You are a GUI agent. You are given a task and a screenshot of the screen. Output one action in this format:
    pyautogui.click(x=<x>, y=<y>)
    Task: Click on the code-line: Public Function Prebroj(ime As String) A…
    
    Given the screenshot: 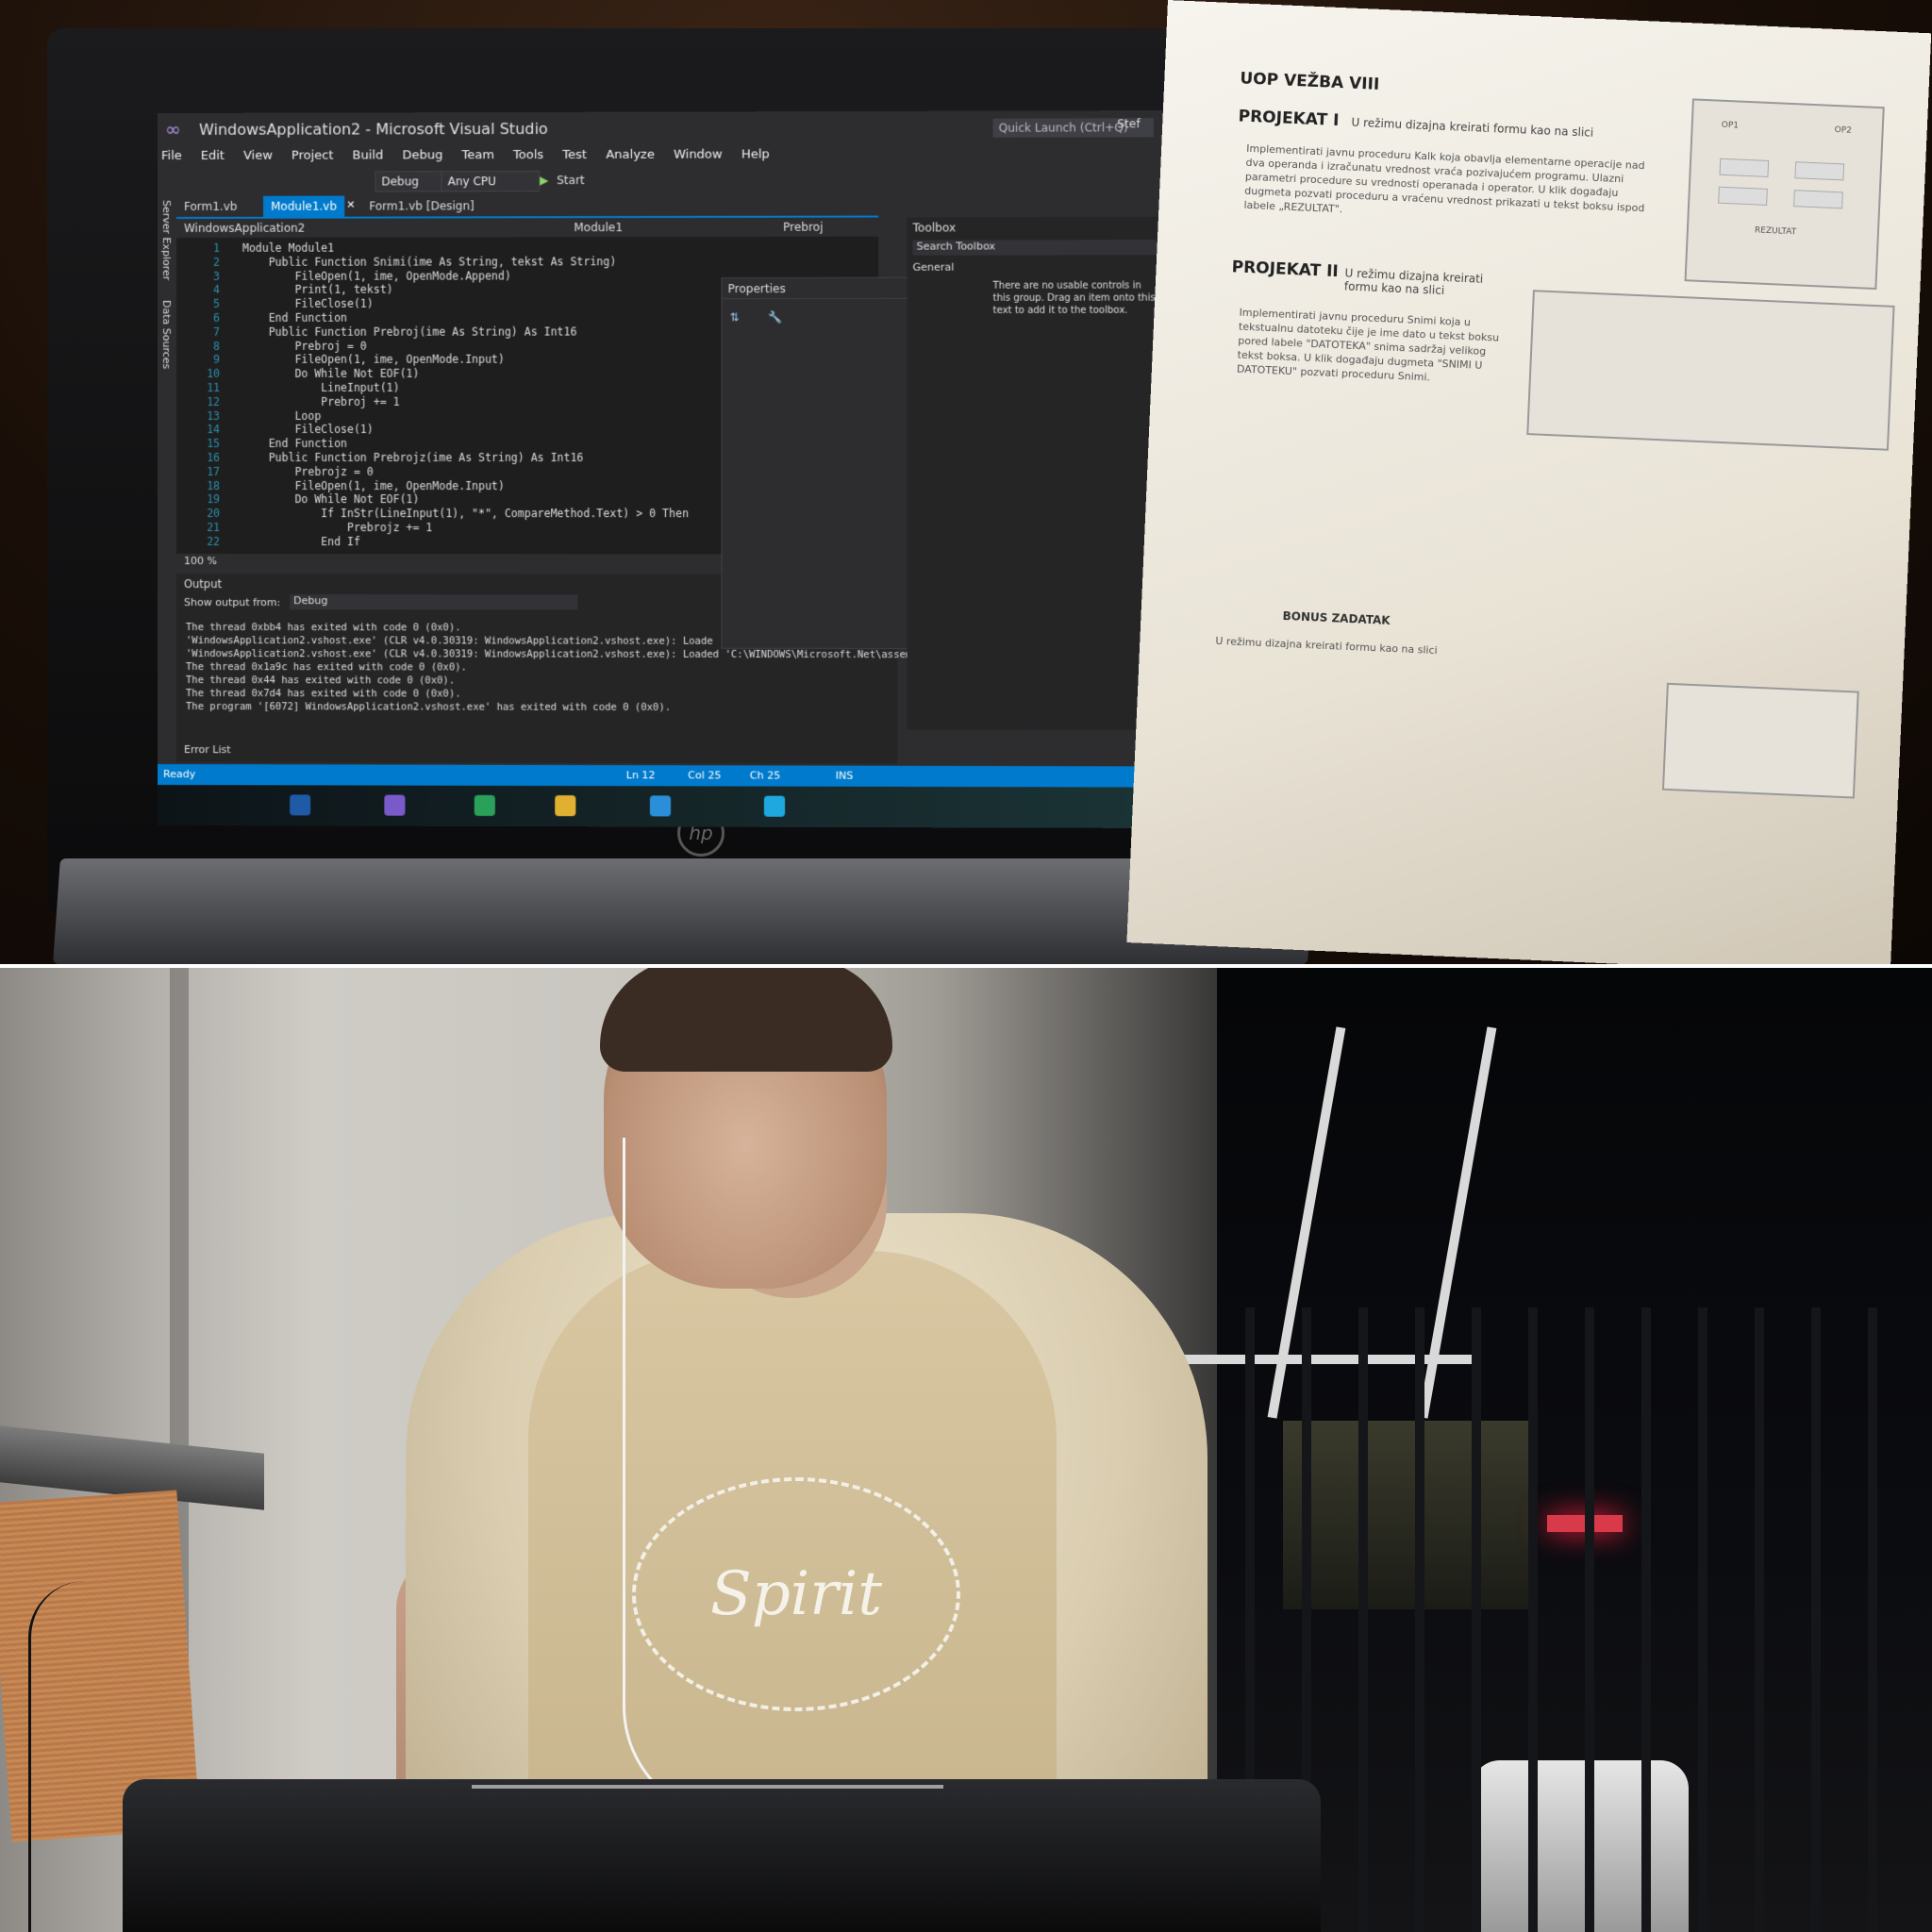 What is the action you would take?
    pyautogui.click(x=410, y=331)
    